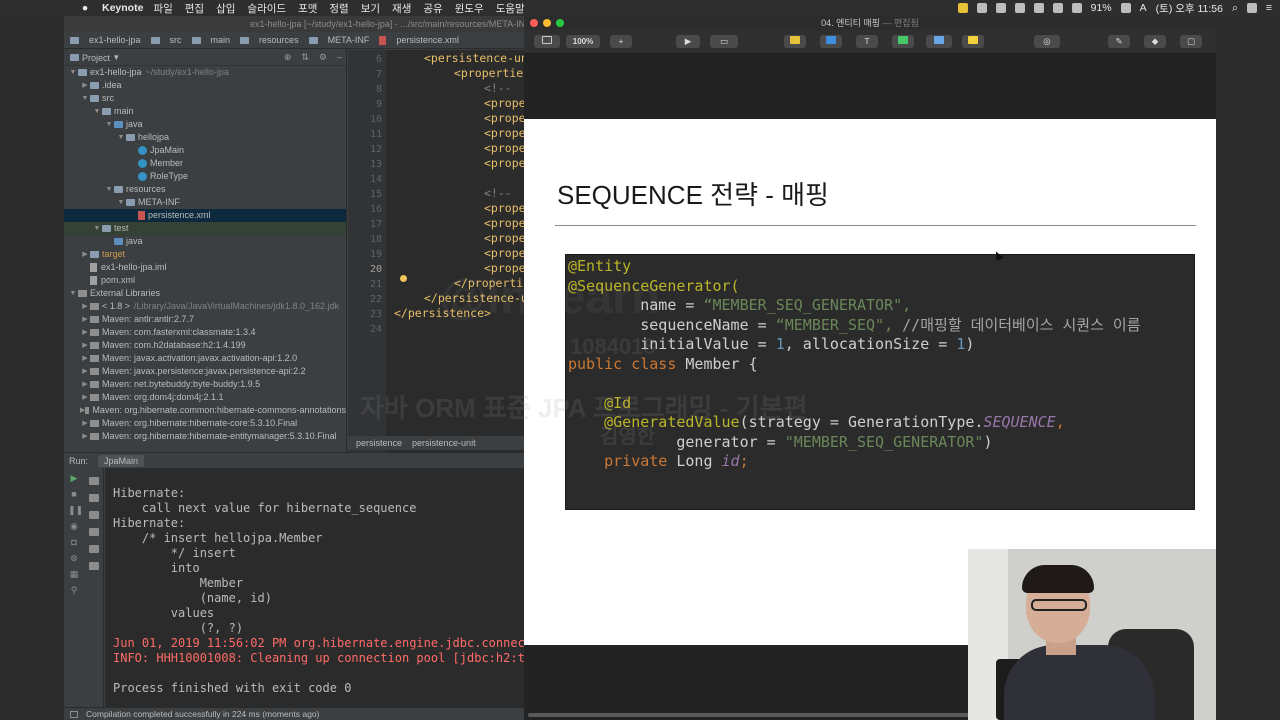  Describe the element at coordinates (339, 57) in the screenshot. I see `hide-panel-icon: –` at that location.